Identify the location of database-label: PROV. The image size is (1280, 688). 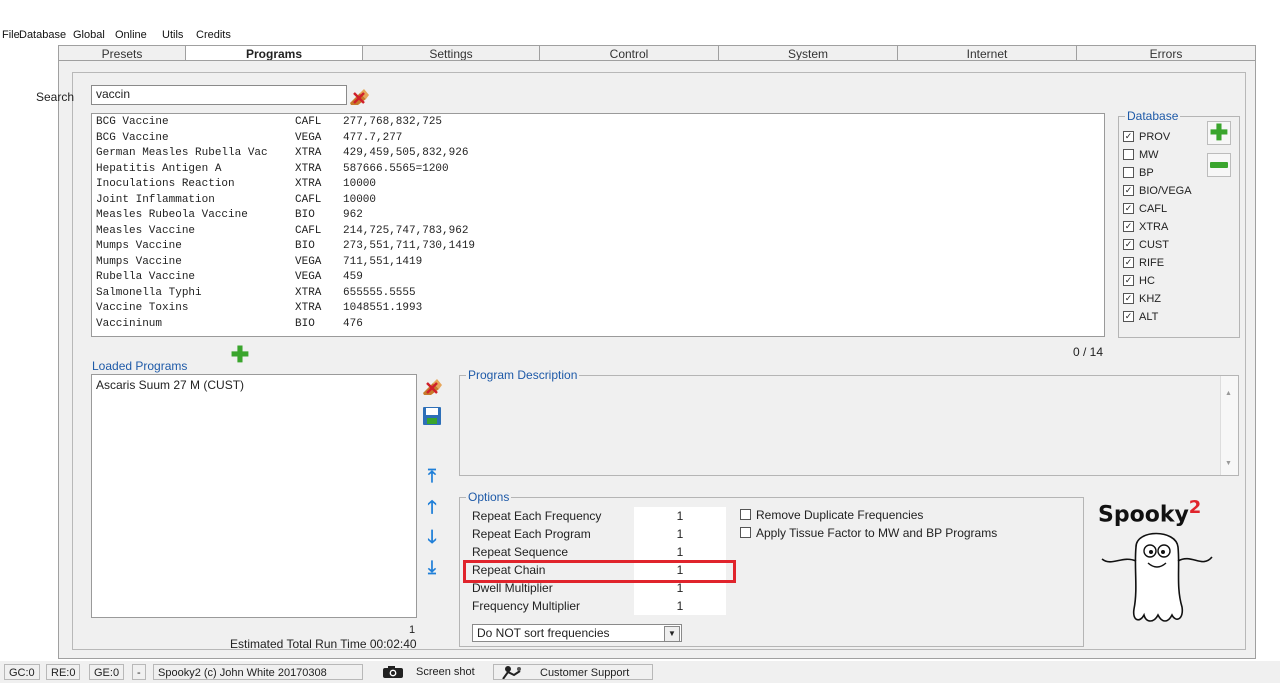
(1155, 137).